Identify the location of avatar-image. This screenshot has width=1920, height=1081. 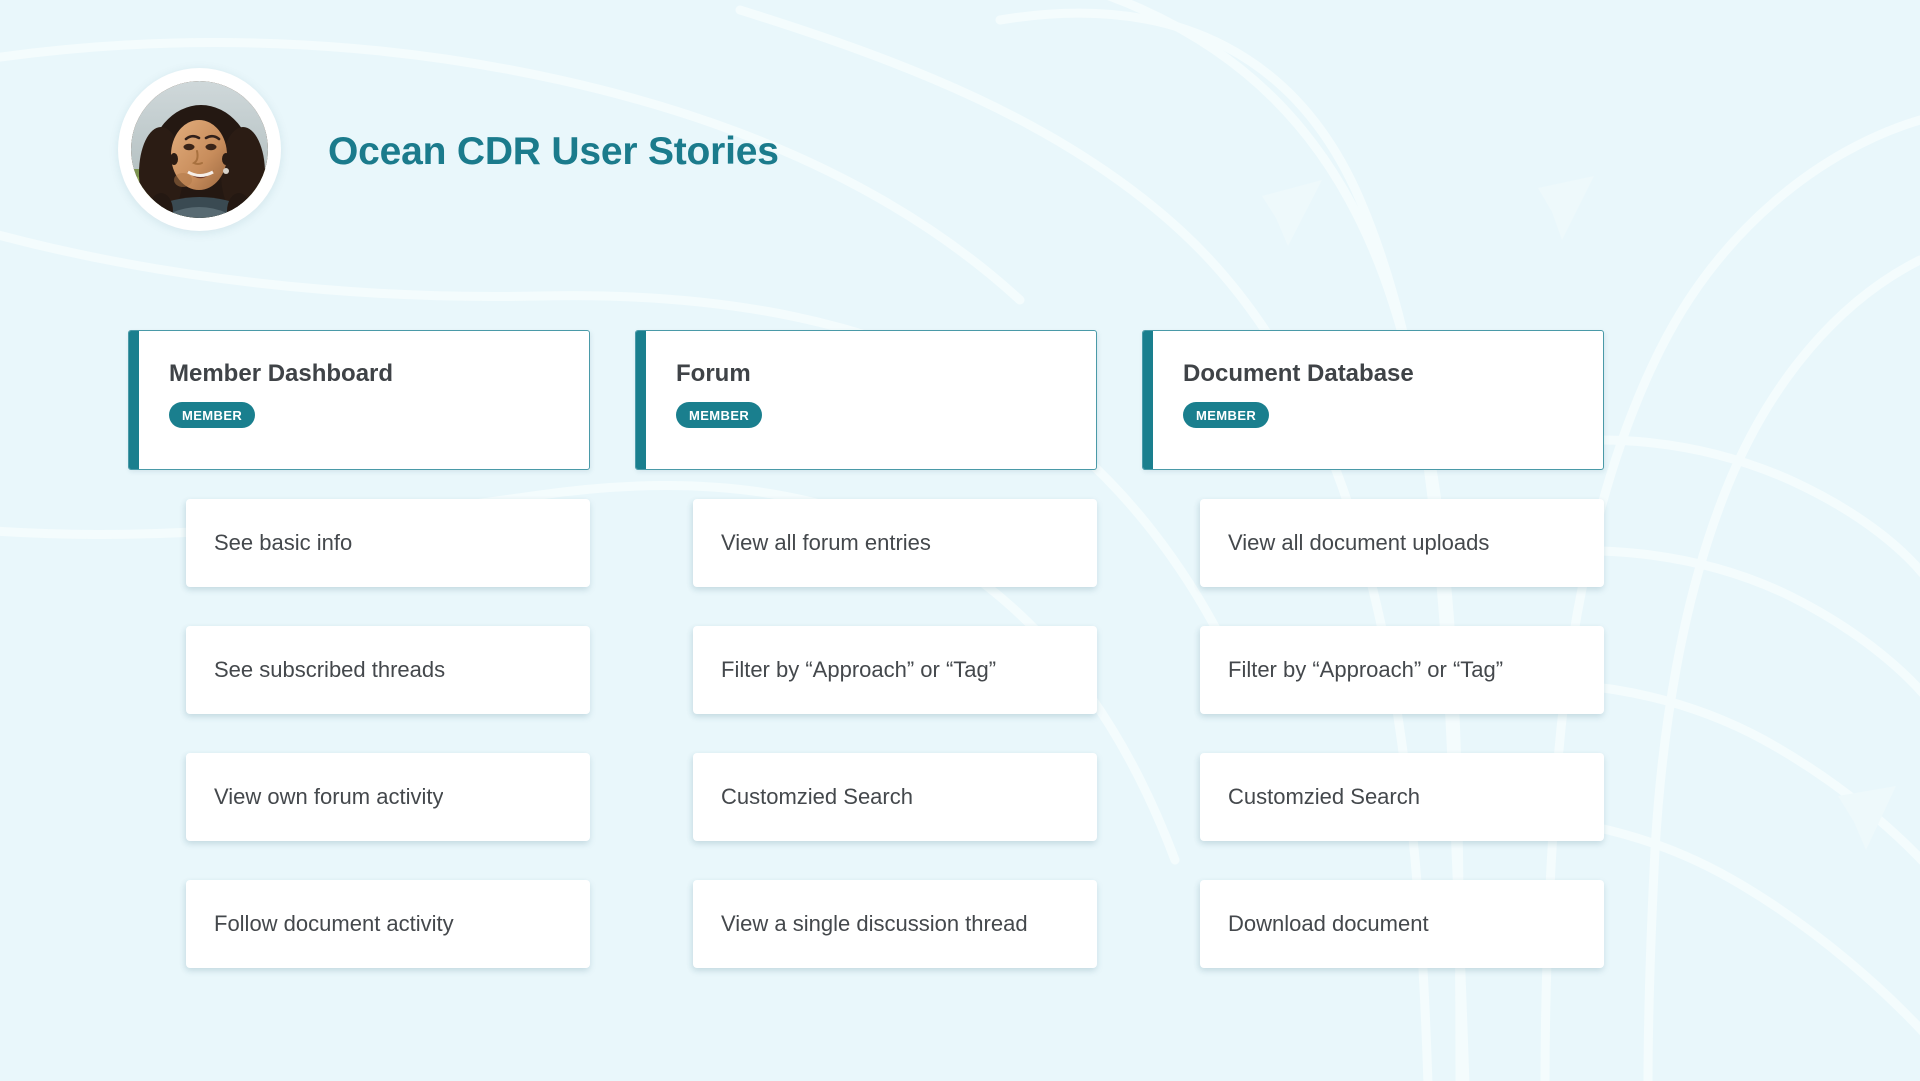
(199, 149).